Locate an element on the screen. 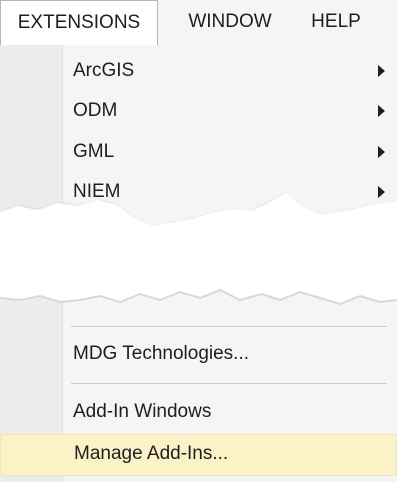 The width and height of the screenshot is (397, 482). menu-item-label: ArcGIS is located at coordinates (104, 70).